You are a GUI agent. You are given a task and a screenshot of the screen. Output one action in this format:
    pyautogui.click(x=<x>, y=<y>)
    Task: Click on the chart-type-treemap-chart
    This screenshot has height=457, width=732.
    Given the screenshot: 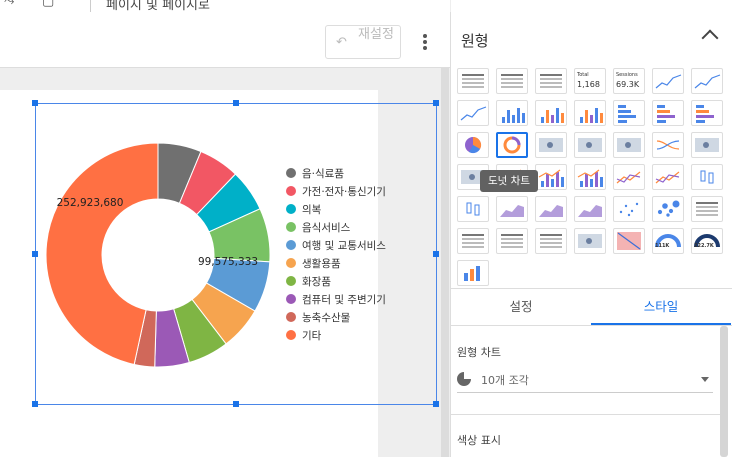 What is the action you would take?
    pyautogui.click(x=590, y=241)
    